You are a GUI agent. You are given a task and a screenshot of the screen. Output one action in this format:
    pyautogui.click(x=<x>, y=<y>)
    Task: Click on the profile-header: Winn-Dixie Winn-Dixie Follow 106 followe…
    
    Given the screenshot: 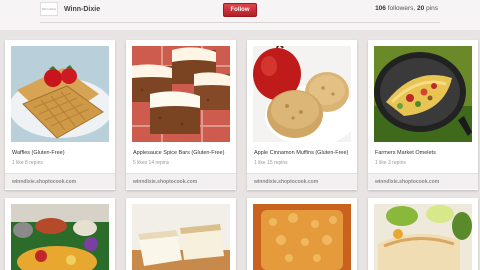 What is the action you would take?
    pyautogui.click(x=240, y=15)
    